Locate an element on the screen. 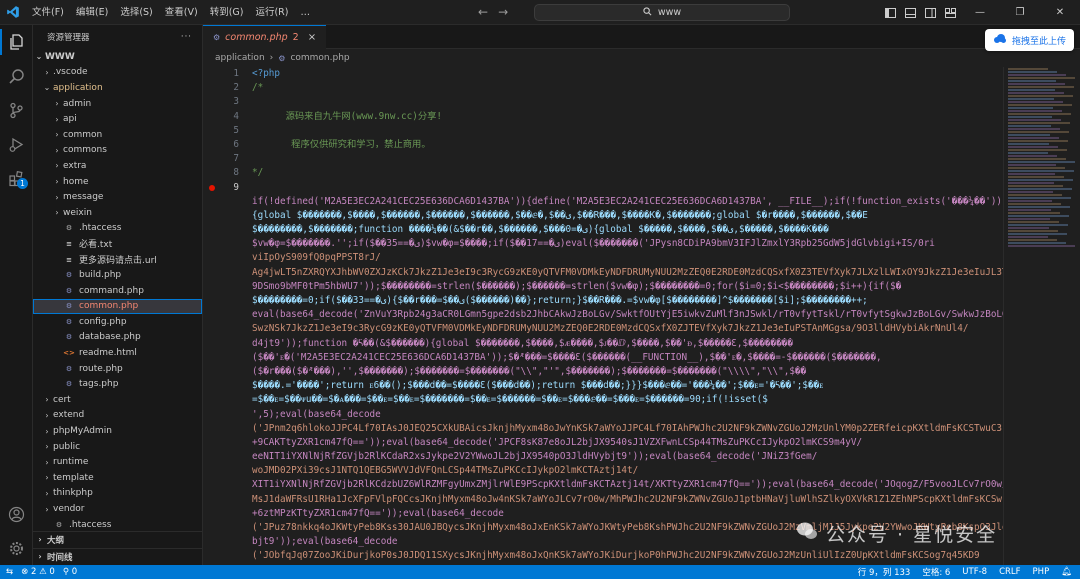  run-and-debug-icon is located at coordinates (16, 144).